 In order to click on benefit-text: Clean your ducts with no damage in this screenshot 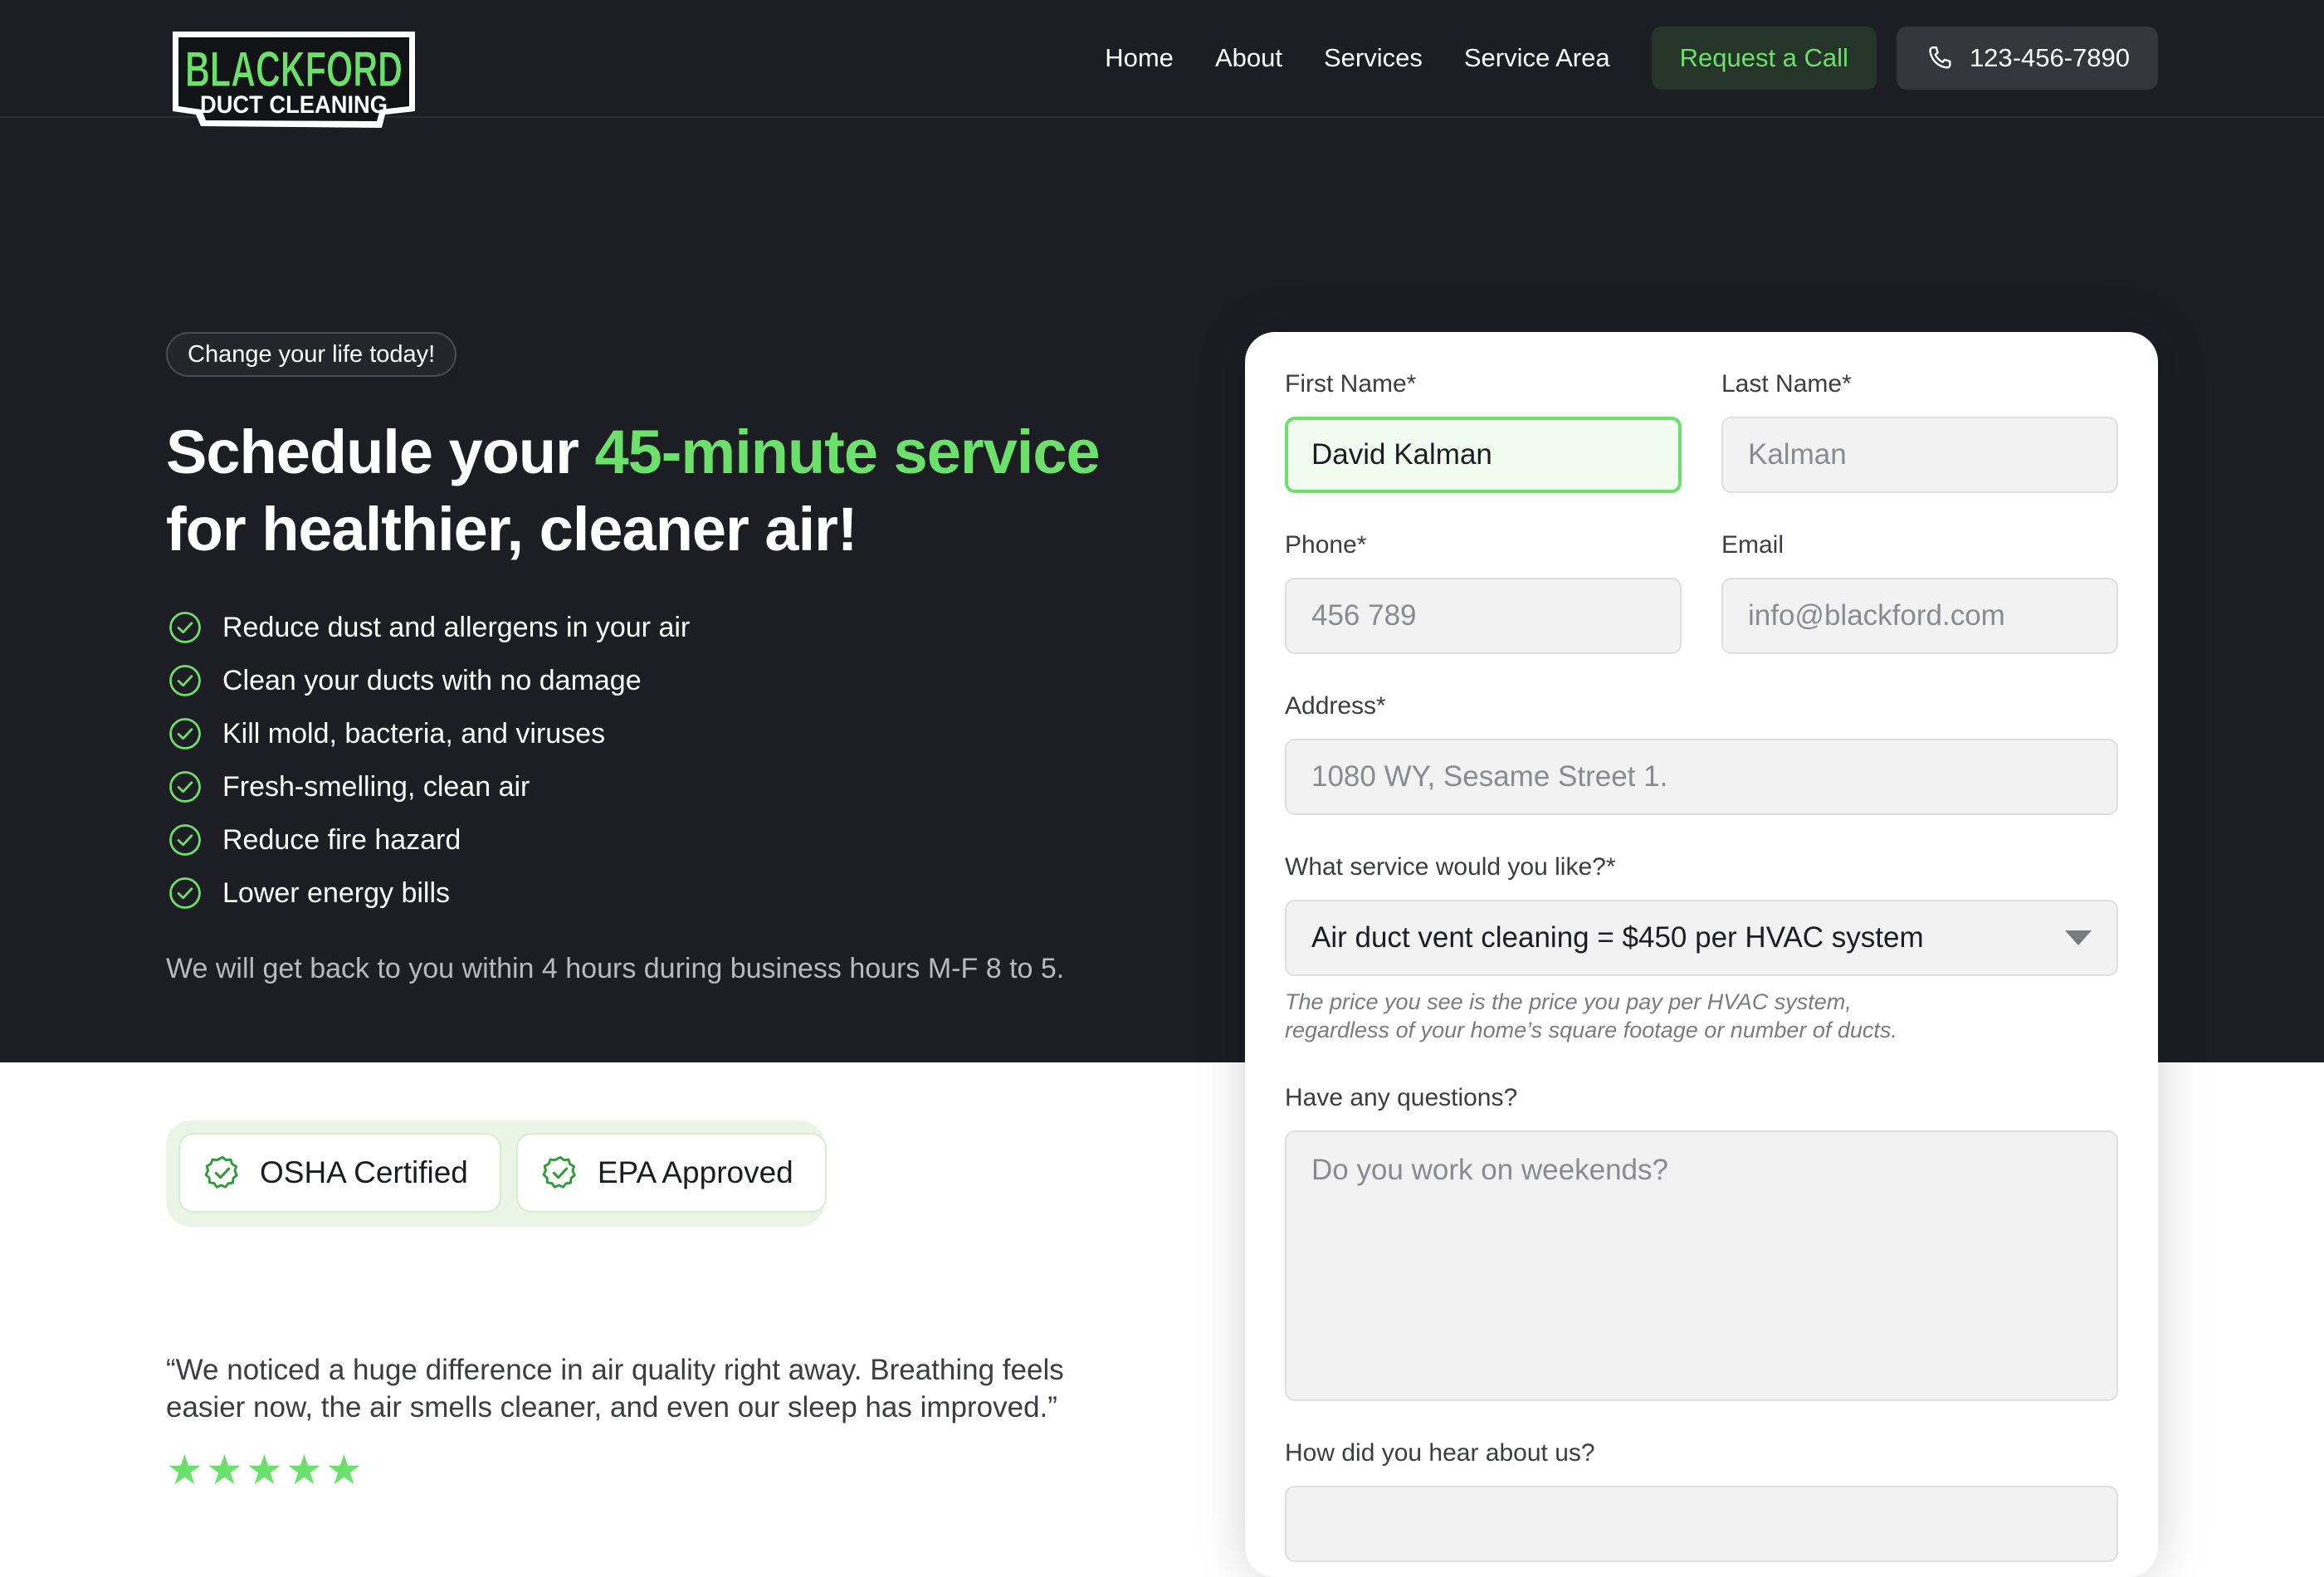, I will do `click(432, 680)`.